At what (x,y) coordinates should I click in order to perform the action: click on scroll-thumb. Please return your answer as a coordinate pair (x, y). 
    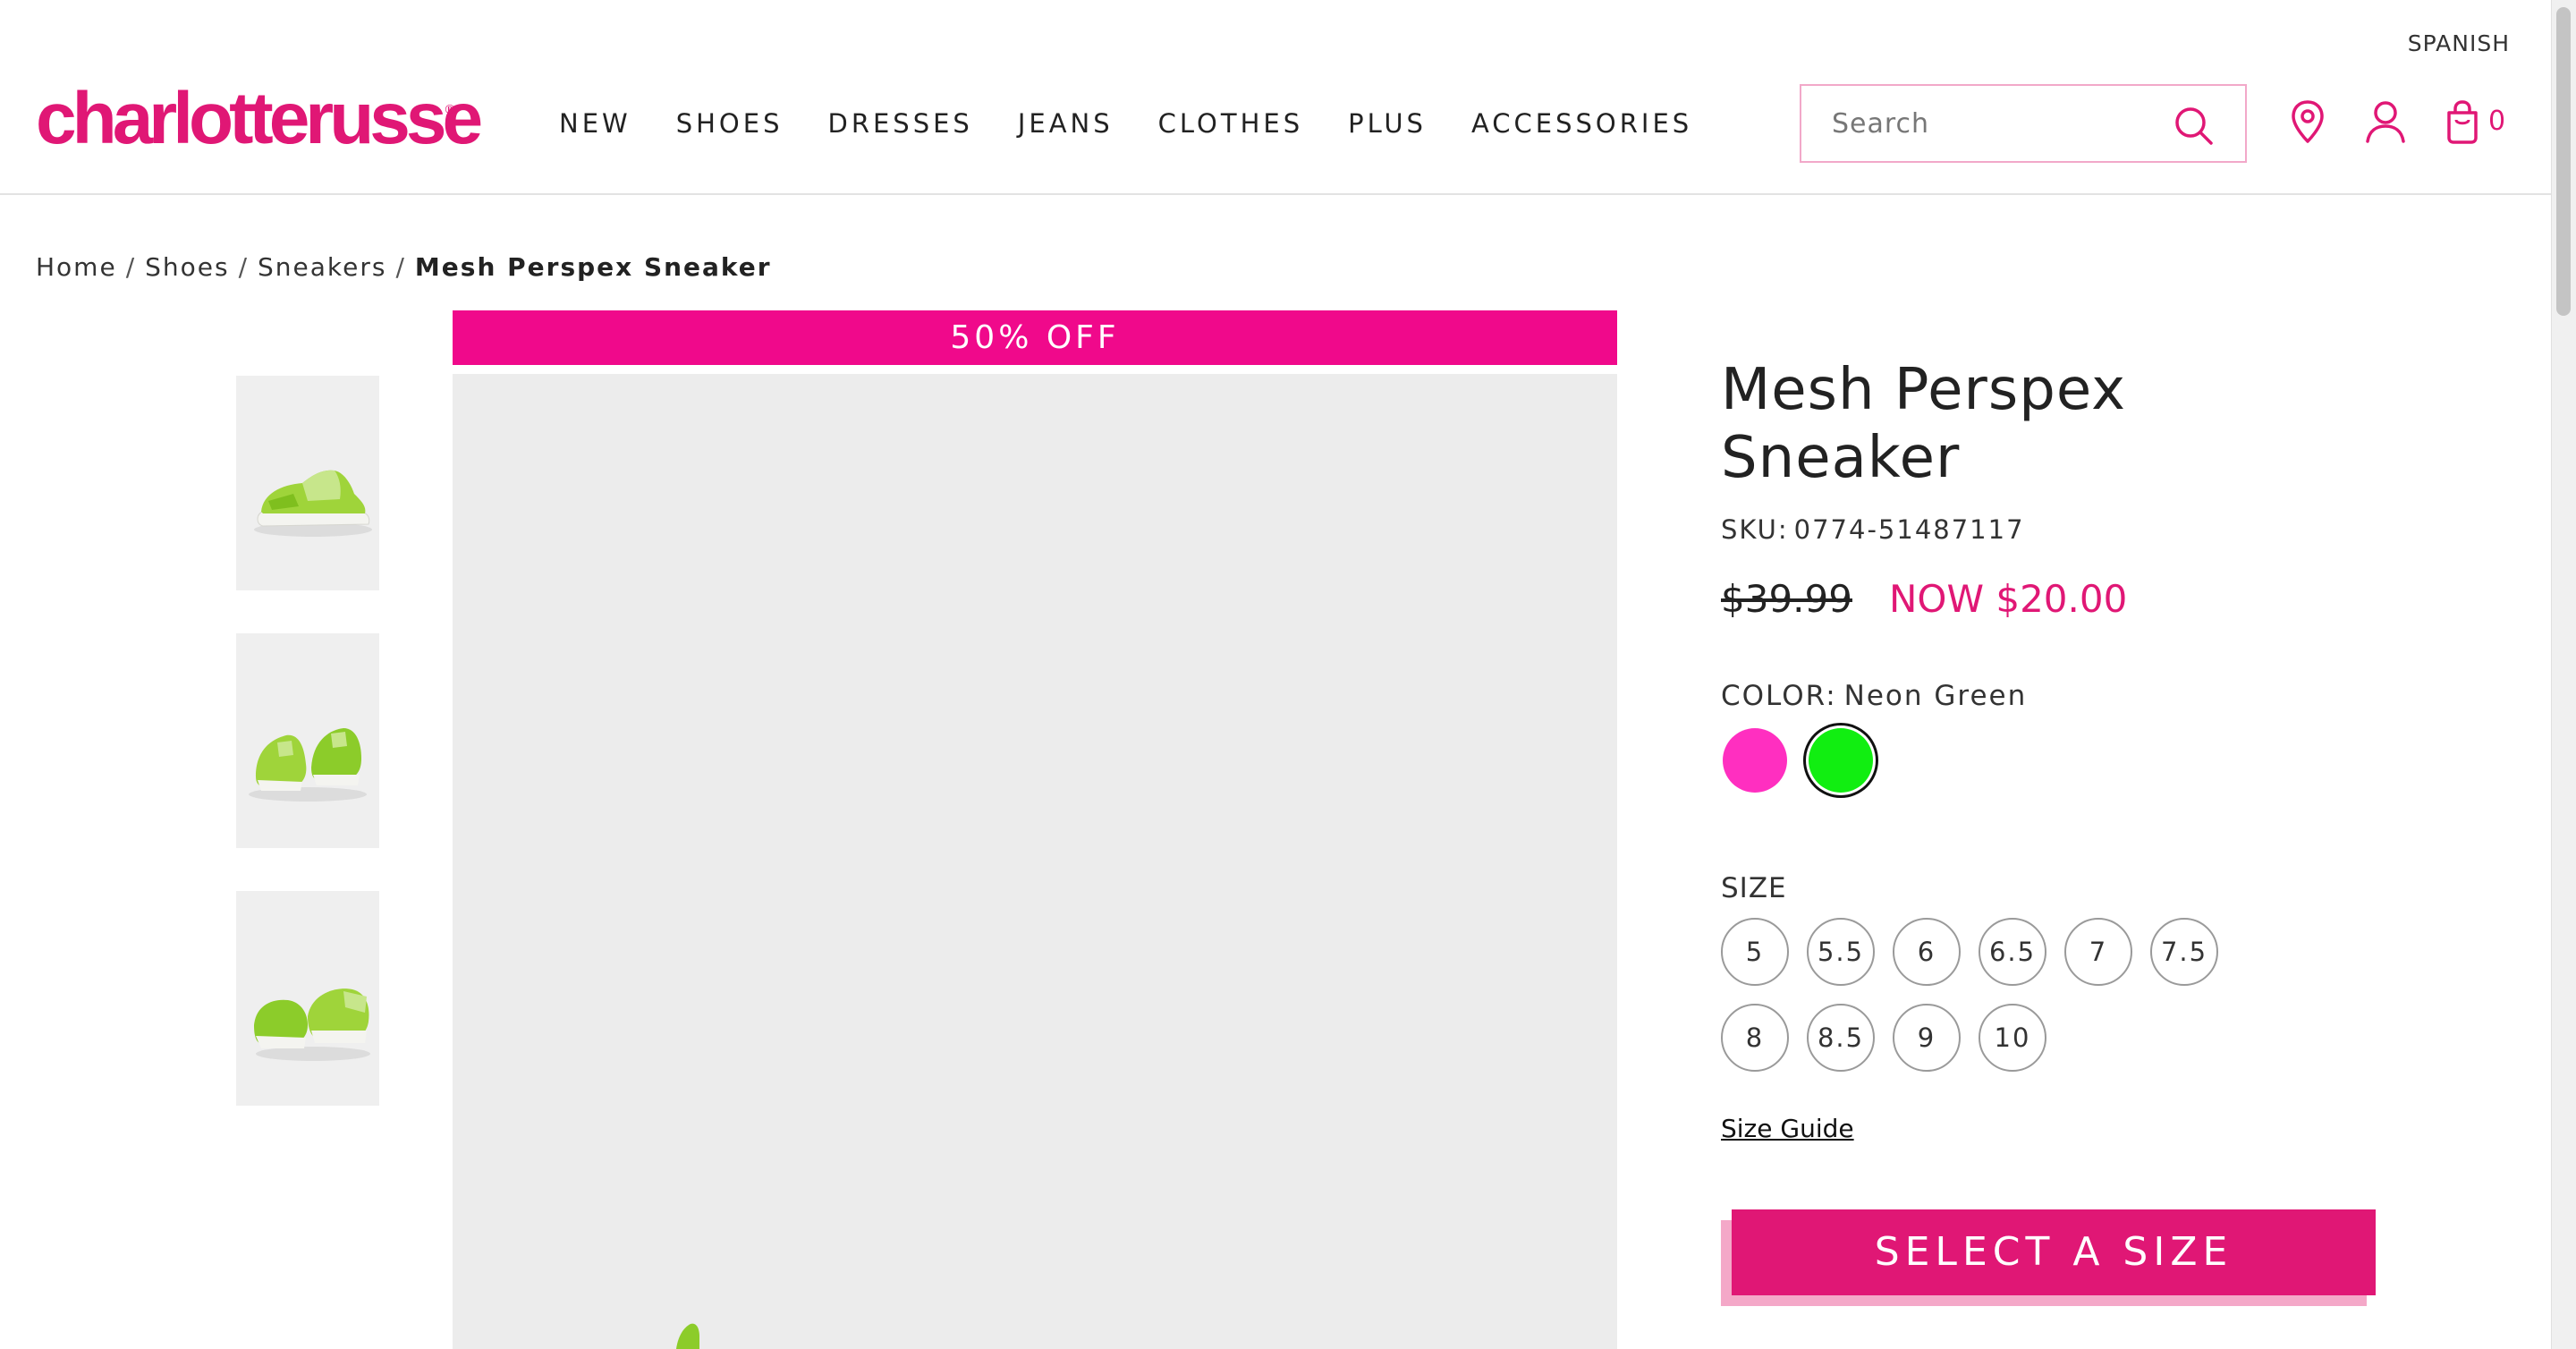
    Looking at the image, I should click on (2563, 161).